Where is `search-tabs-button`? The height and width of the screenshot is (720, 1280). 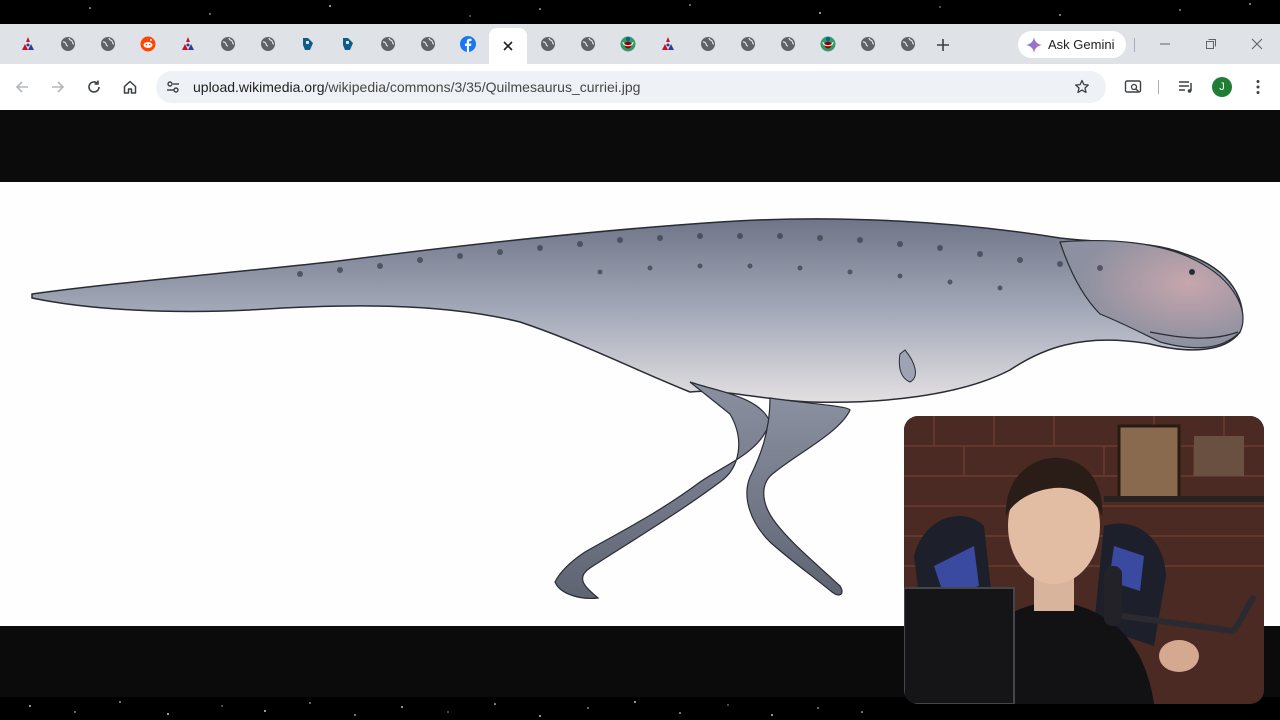 search-tabs-button is located at coordinates (1133, 87).